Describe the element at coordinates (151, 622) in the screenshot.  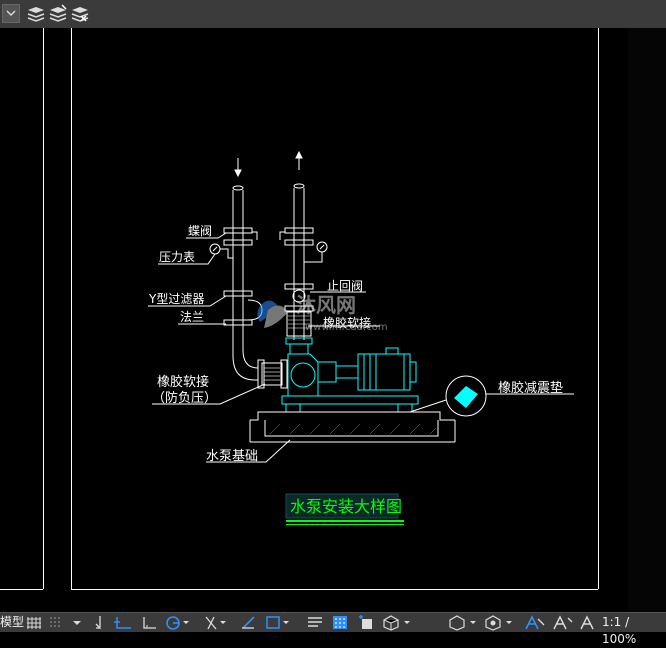
I see `osnap-icon` at that location.